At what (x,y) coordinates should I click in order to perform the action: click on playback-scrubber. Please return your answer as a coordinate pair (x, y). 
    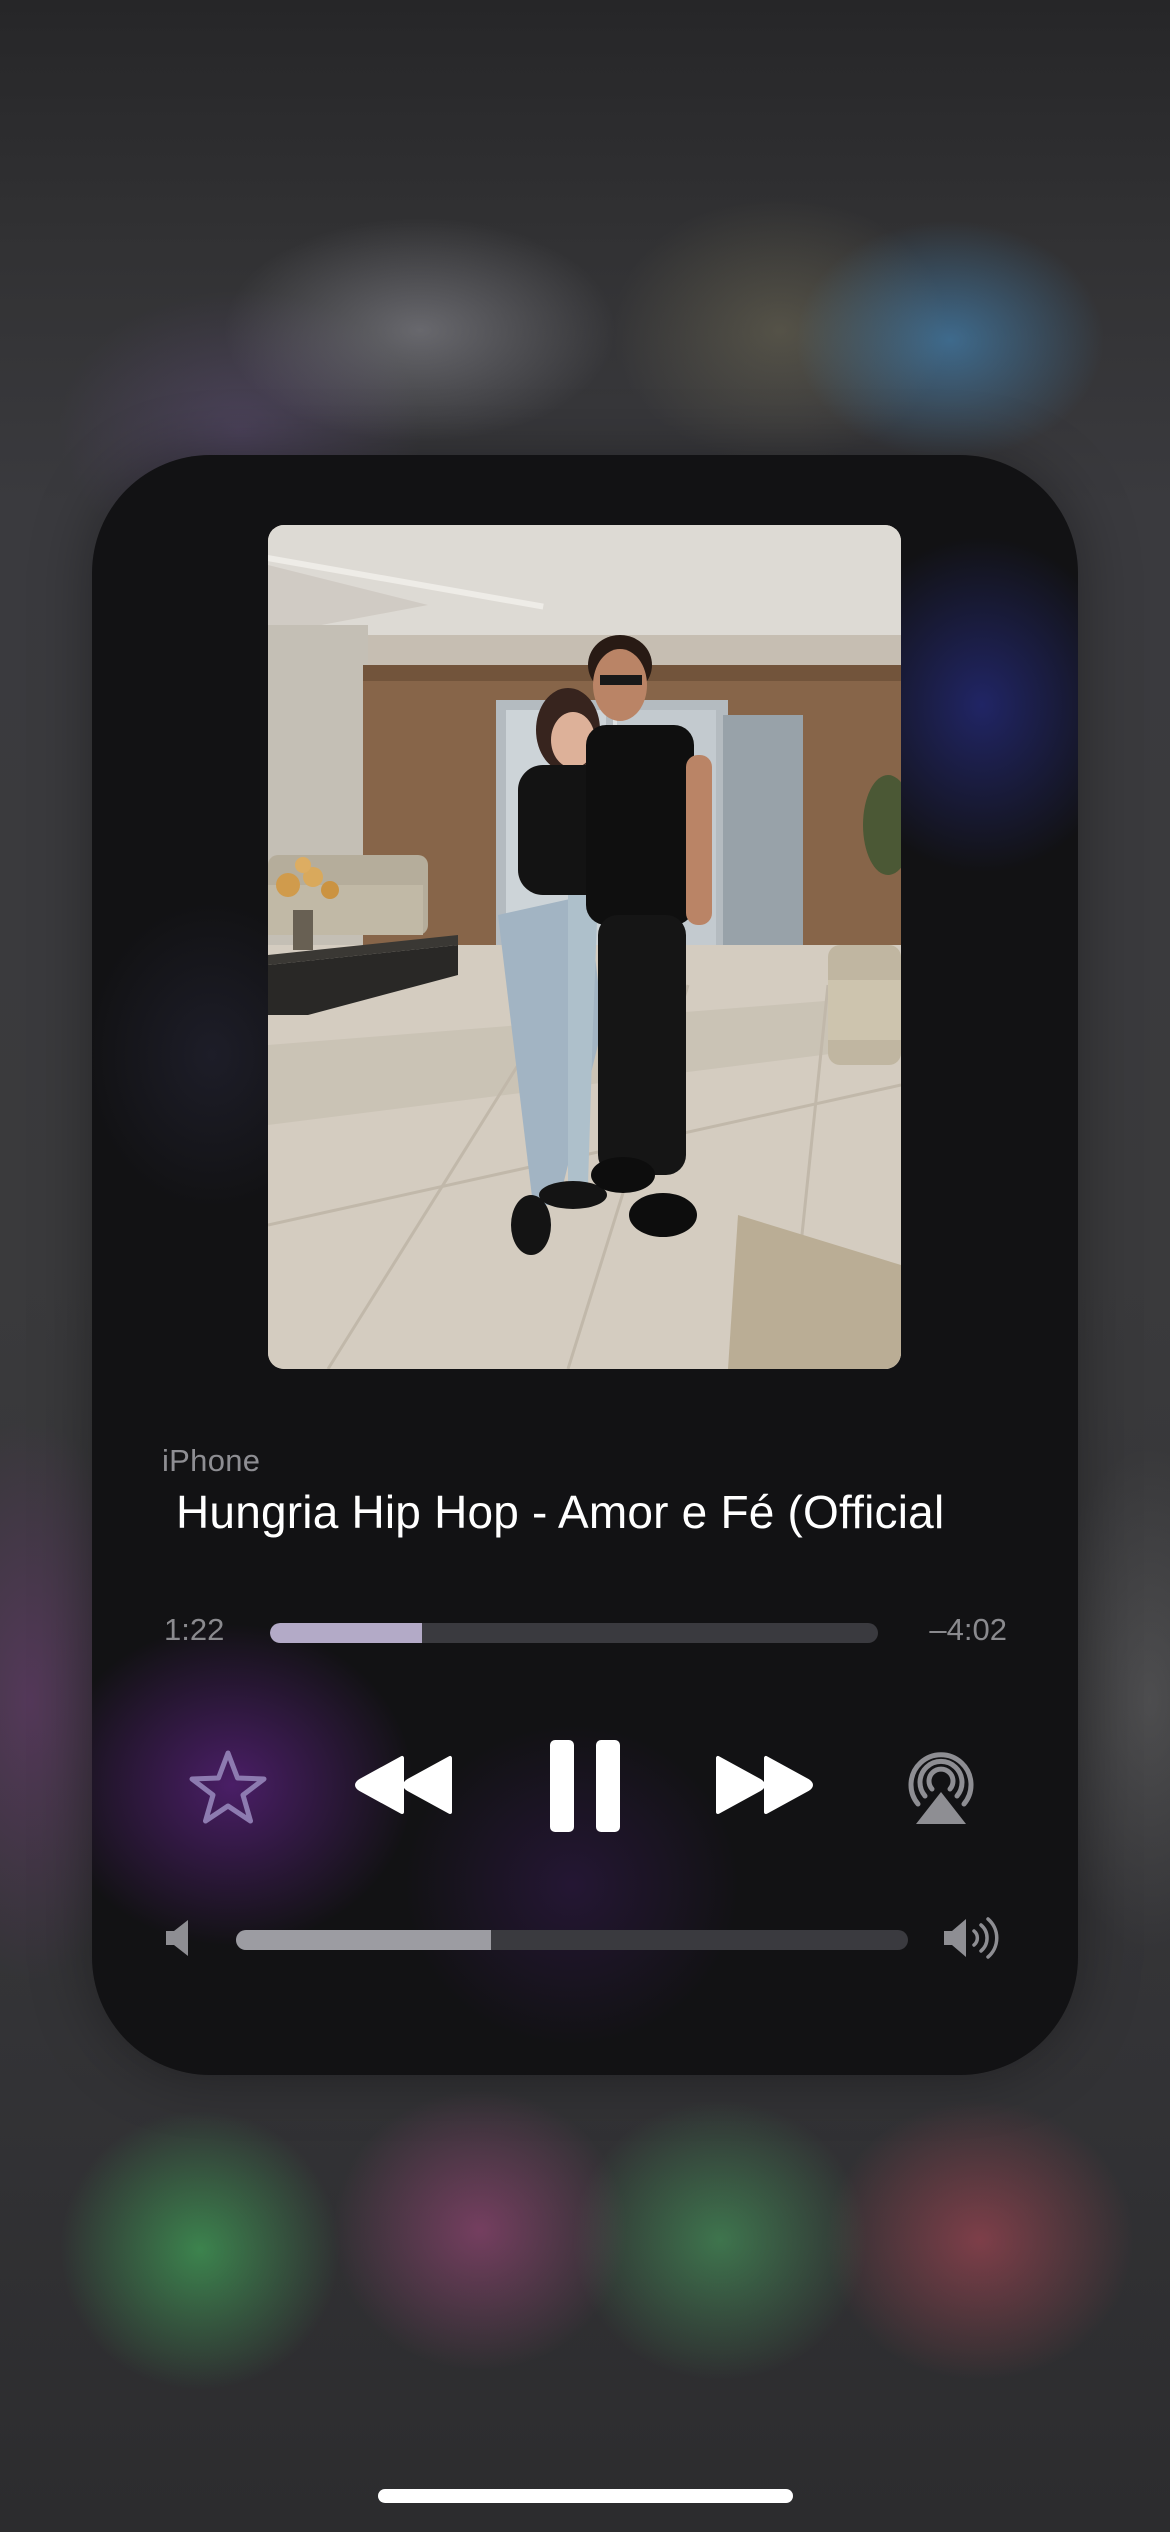
    Looking at the image, I should click on (574, 1633).